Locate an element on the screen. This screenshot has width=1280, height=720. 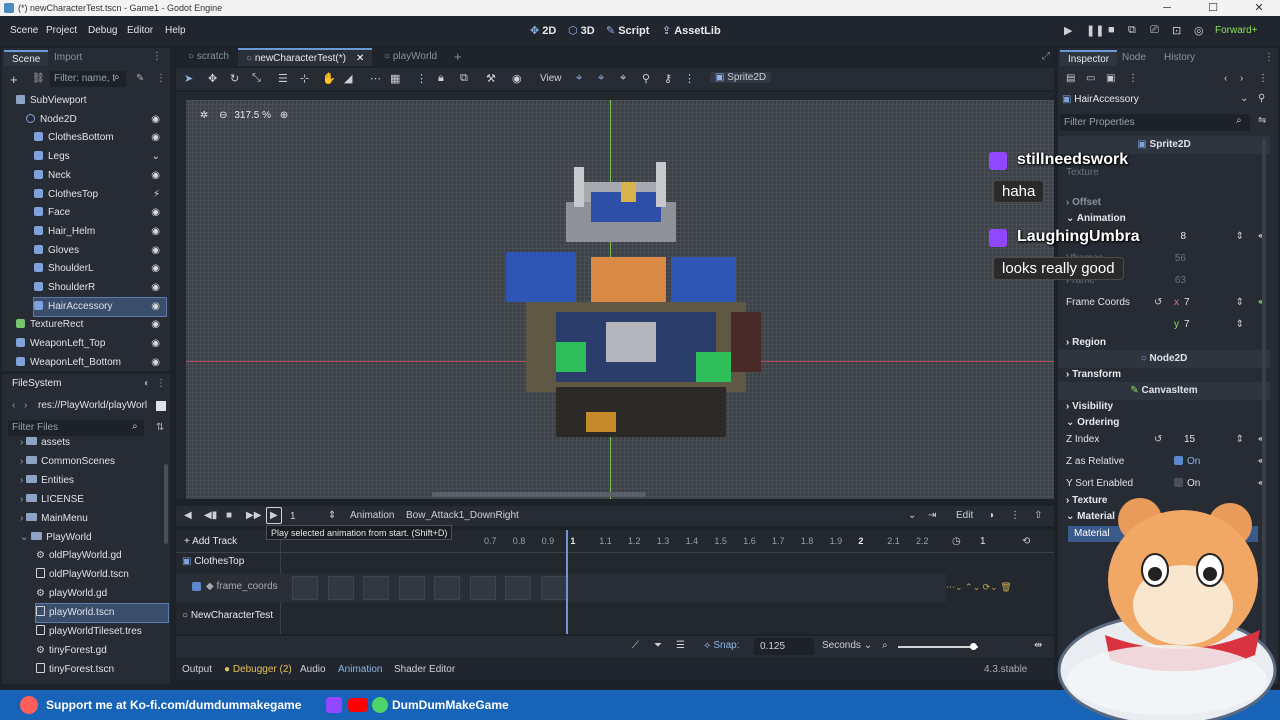
scene-tree-node: TextureRect ◉ is located at coordinates (91, 325).